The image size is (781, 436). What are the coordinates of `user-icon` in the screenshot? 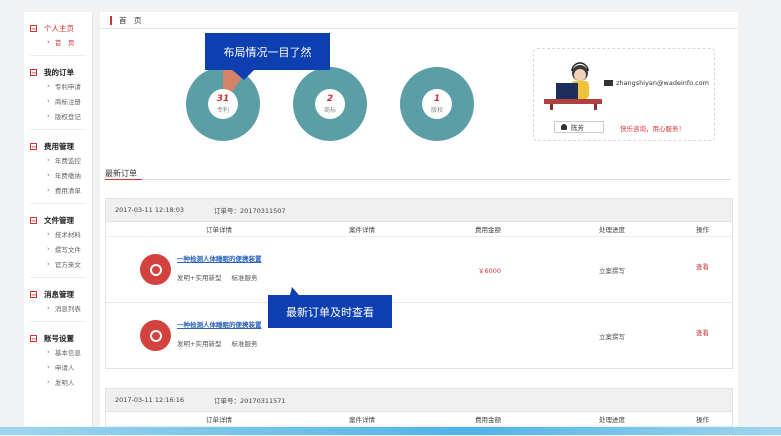 It's located at (564, 127).